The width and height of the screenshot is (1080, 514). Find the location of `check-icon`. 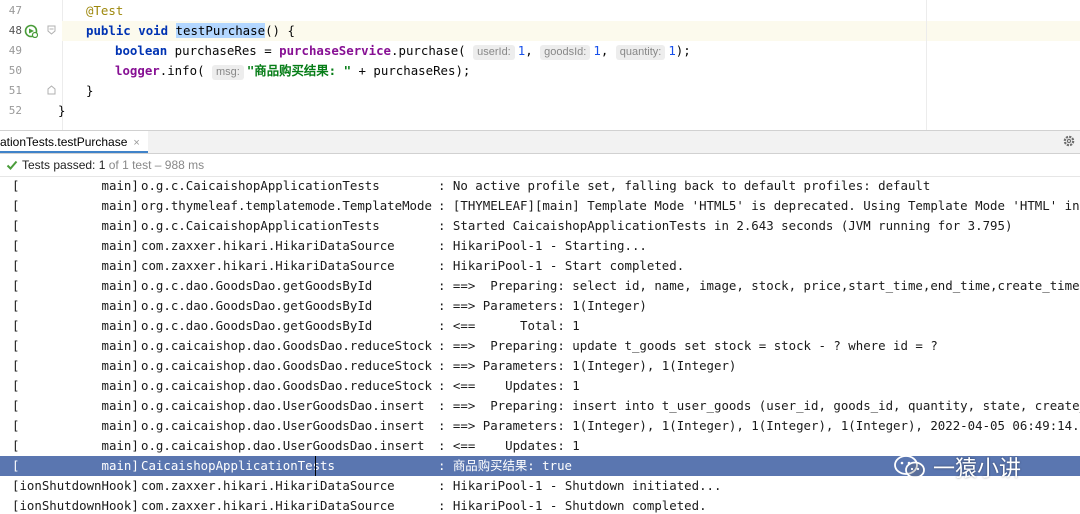

check-icon is located at coordinates (12, 165).